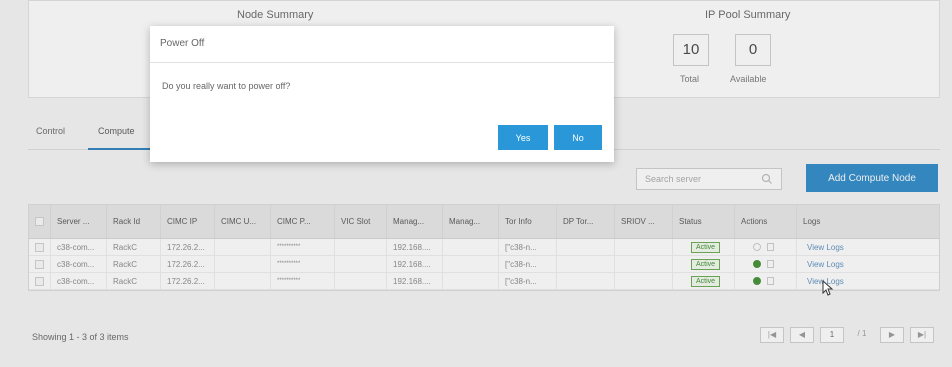  What do you see at coordinates (578, 137) in the screenshot?
I see `confirm-no-button: No` at bounding box center [578, 137].